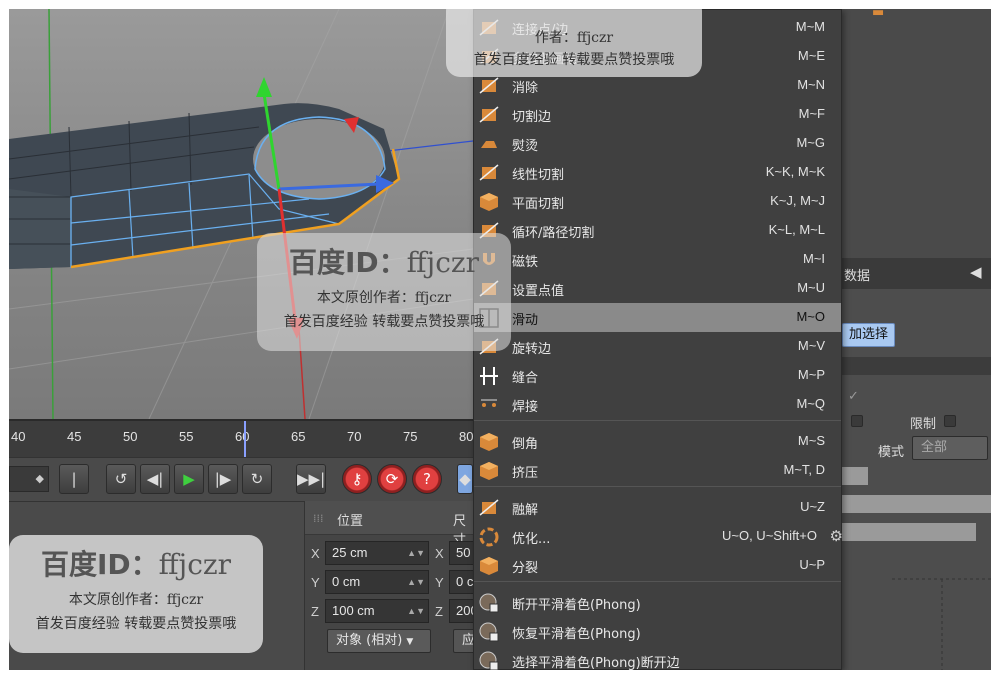 The image size is (1000, 679). What do you see at coordinates (657, 470) in the screenshot?
I see `menu-item: 挤压 M~T, D` at bounding box center [657, 470].